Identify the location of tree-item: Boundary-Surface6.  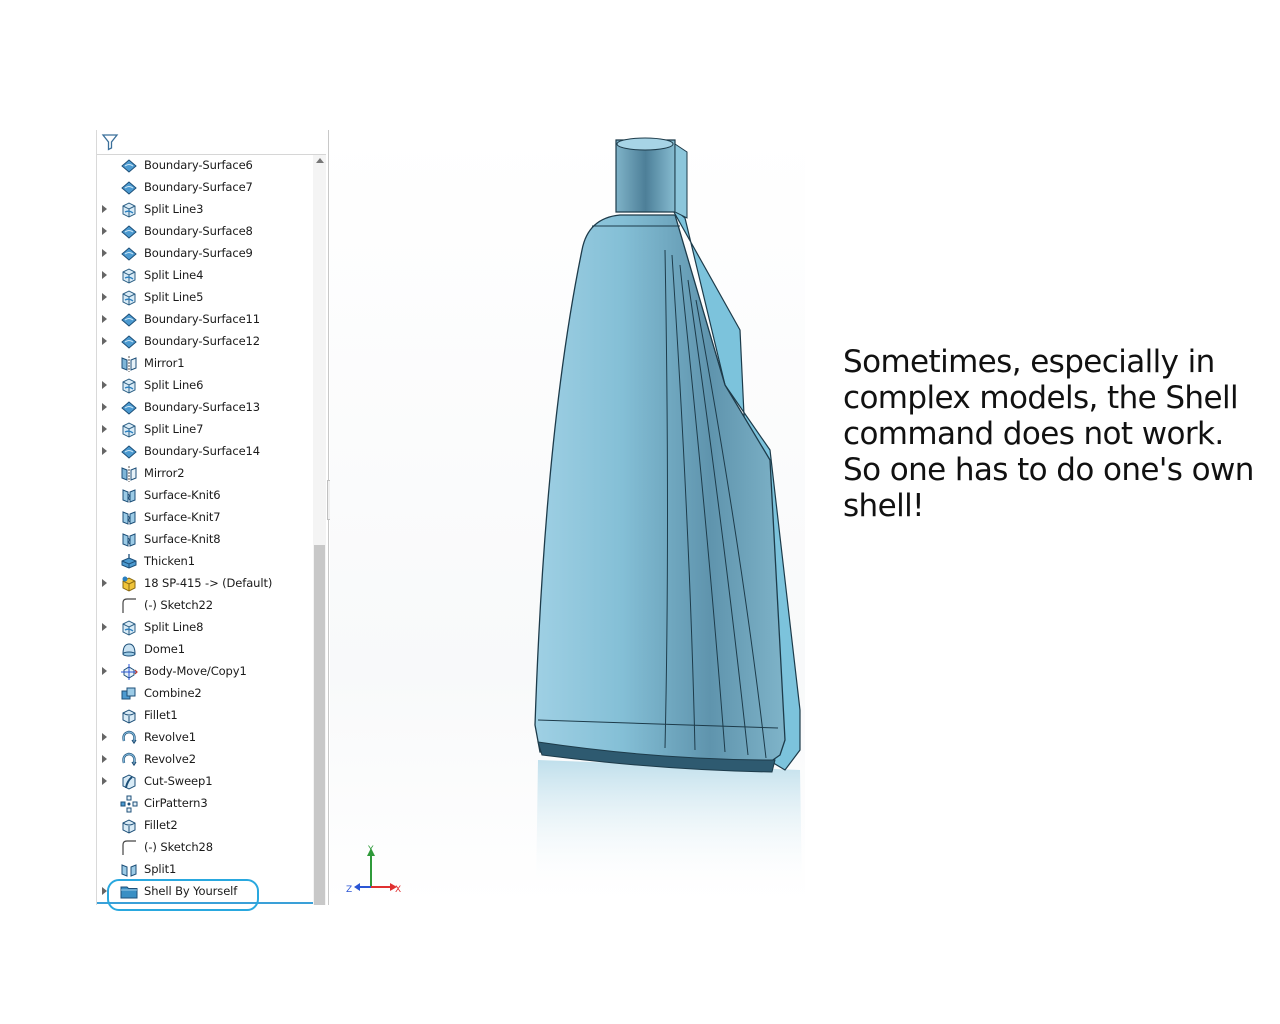
(205, 166).